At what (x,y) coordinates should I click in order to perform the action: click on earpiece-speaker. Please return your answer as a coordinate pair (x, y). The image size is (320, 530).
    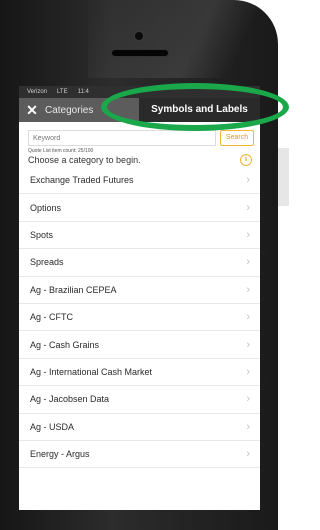
    Looking at the image, I should click on (140, 53).